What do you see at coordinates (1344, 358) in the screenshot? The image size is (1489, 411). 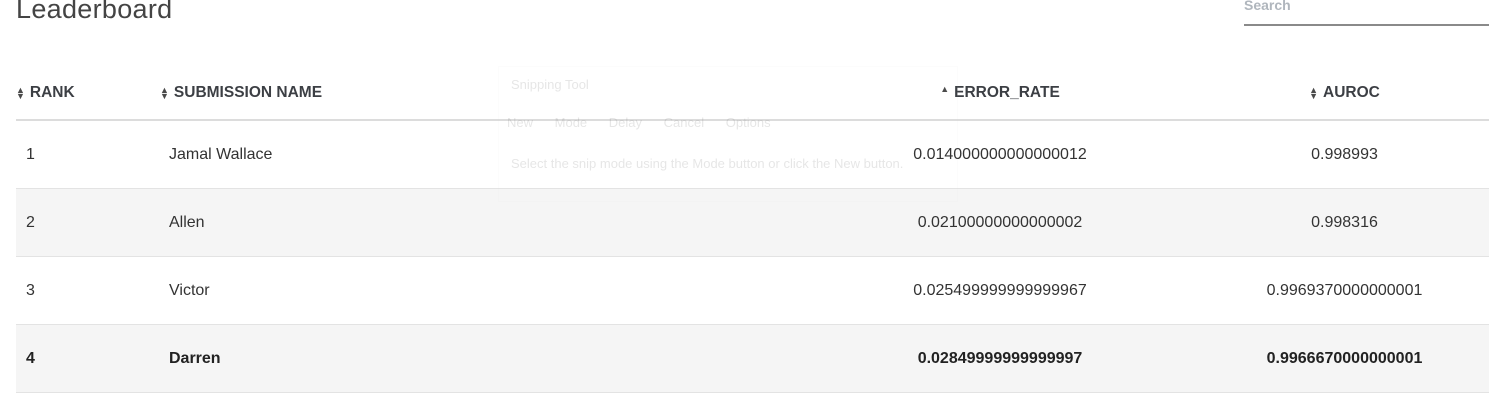 I see `auroc-cell: 0.9966670000000001` at bounding box center [1344, 358].